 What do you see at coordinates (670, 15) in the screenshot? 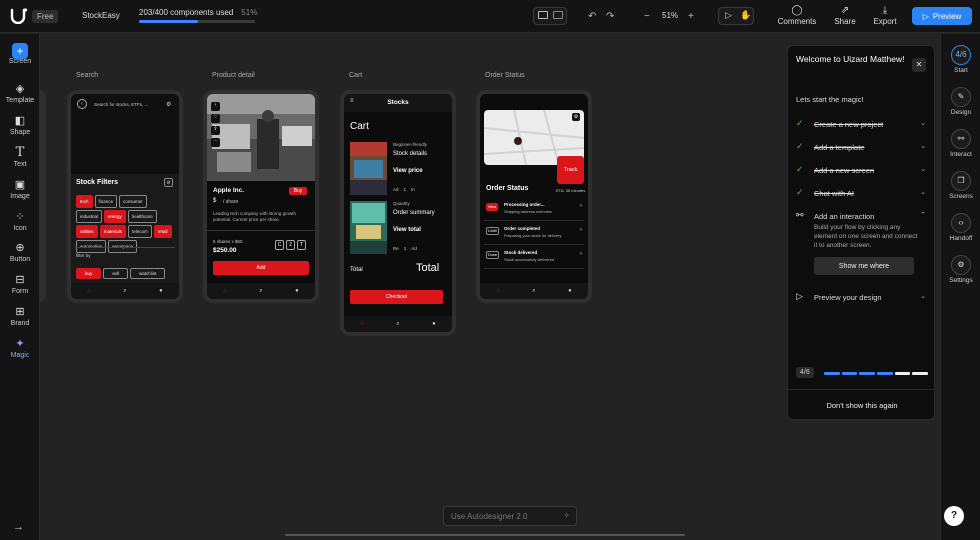
I see `zoom-level: 51%` at bounding box center [670, 15].